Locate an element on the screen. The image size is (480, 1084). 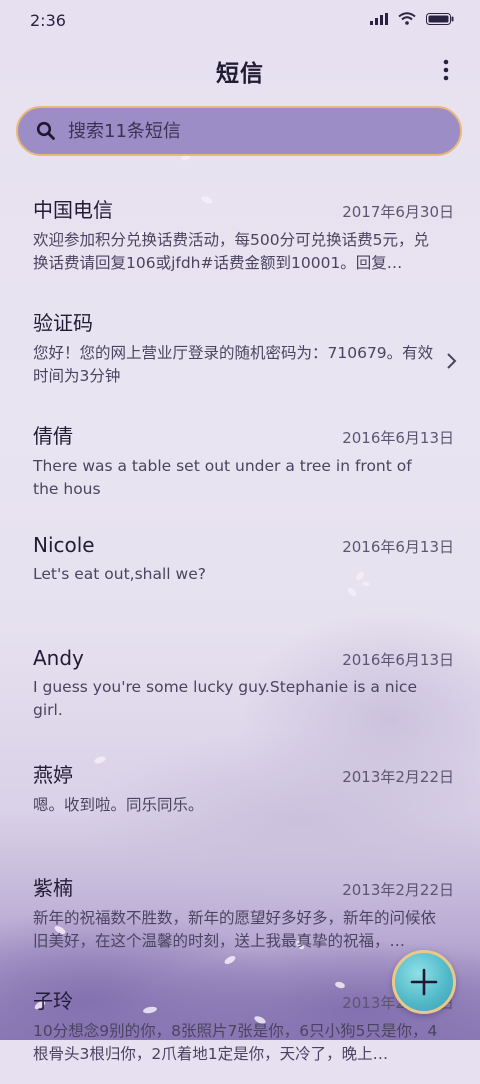
status-time: 2:36 is located at coordinates (48, 20).